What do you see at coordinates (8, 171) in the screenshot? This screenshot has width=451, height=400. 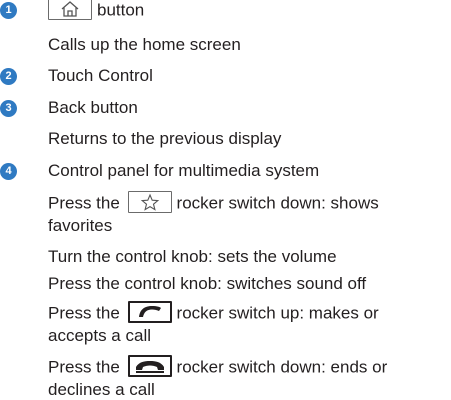 I see `badge-4: 4` at bounding box center [8, 171].